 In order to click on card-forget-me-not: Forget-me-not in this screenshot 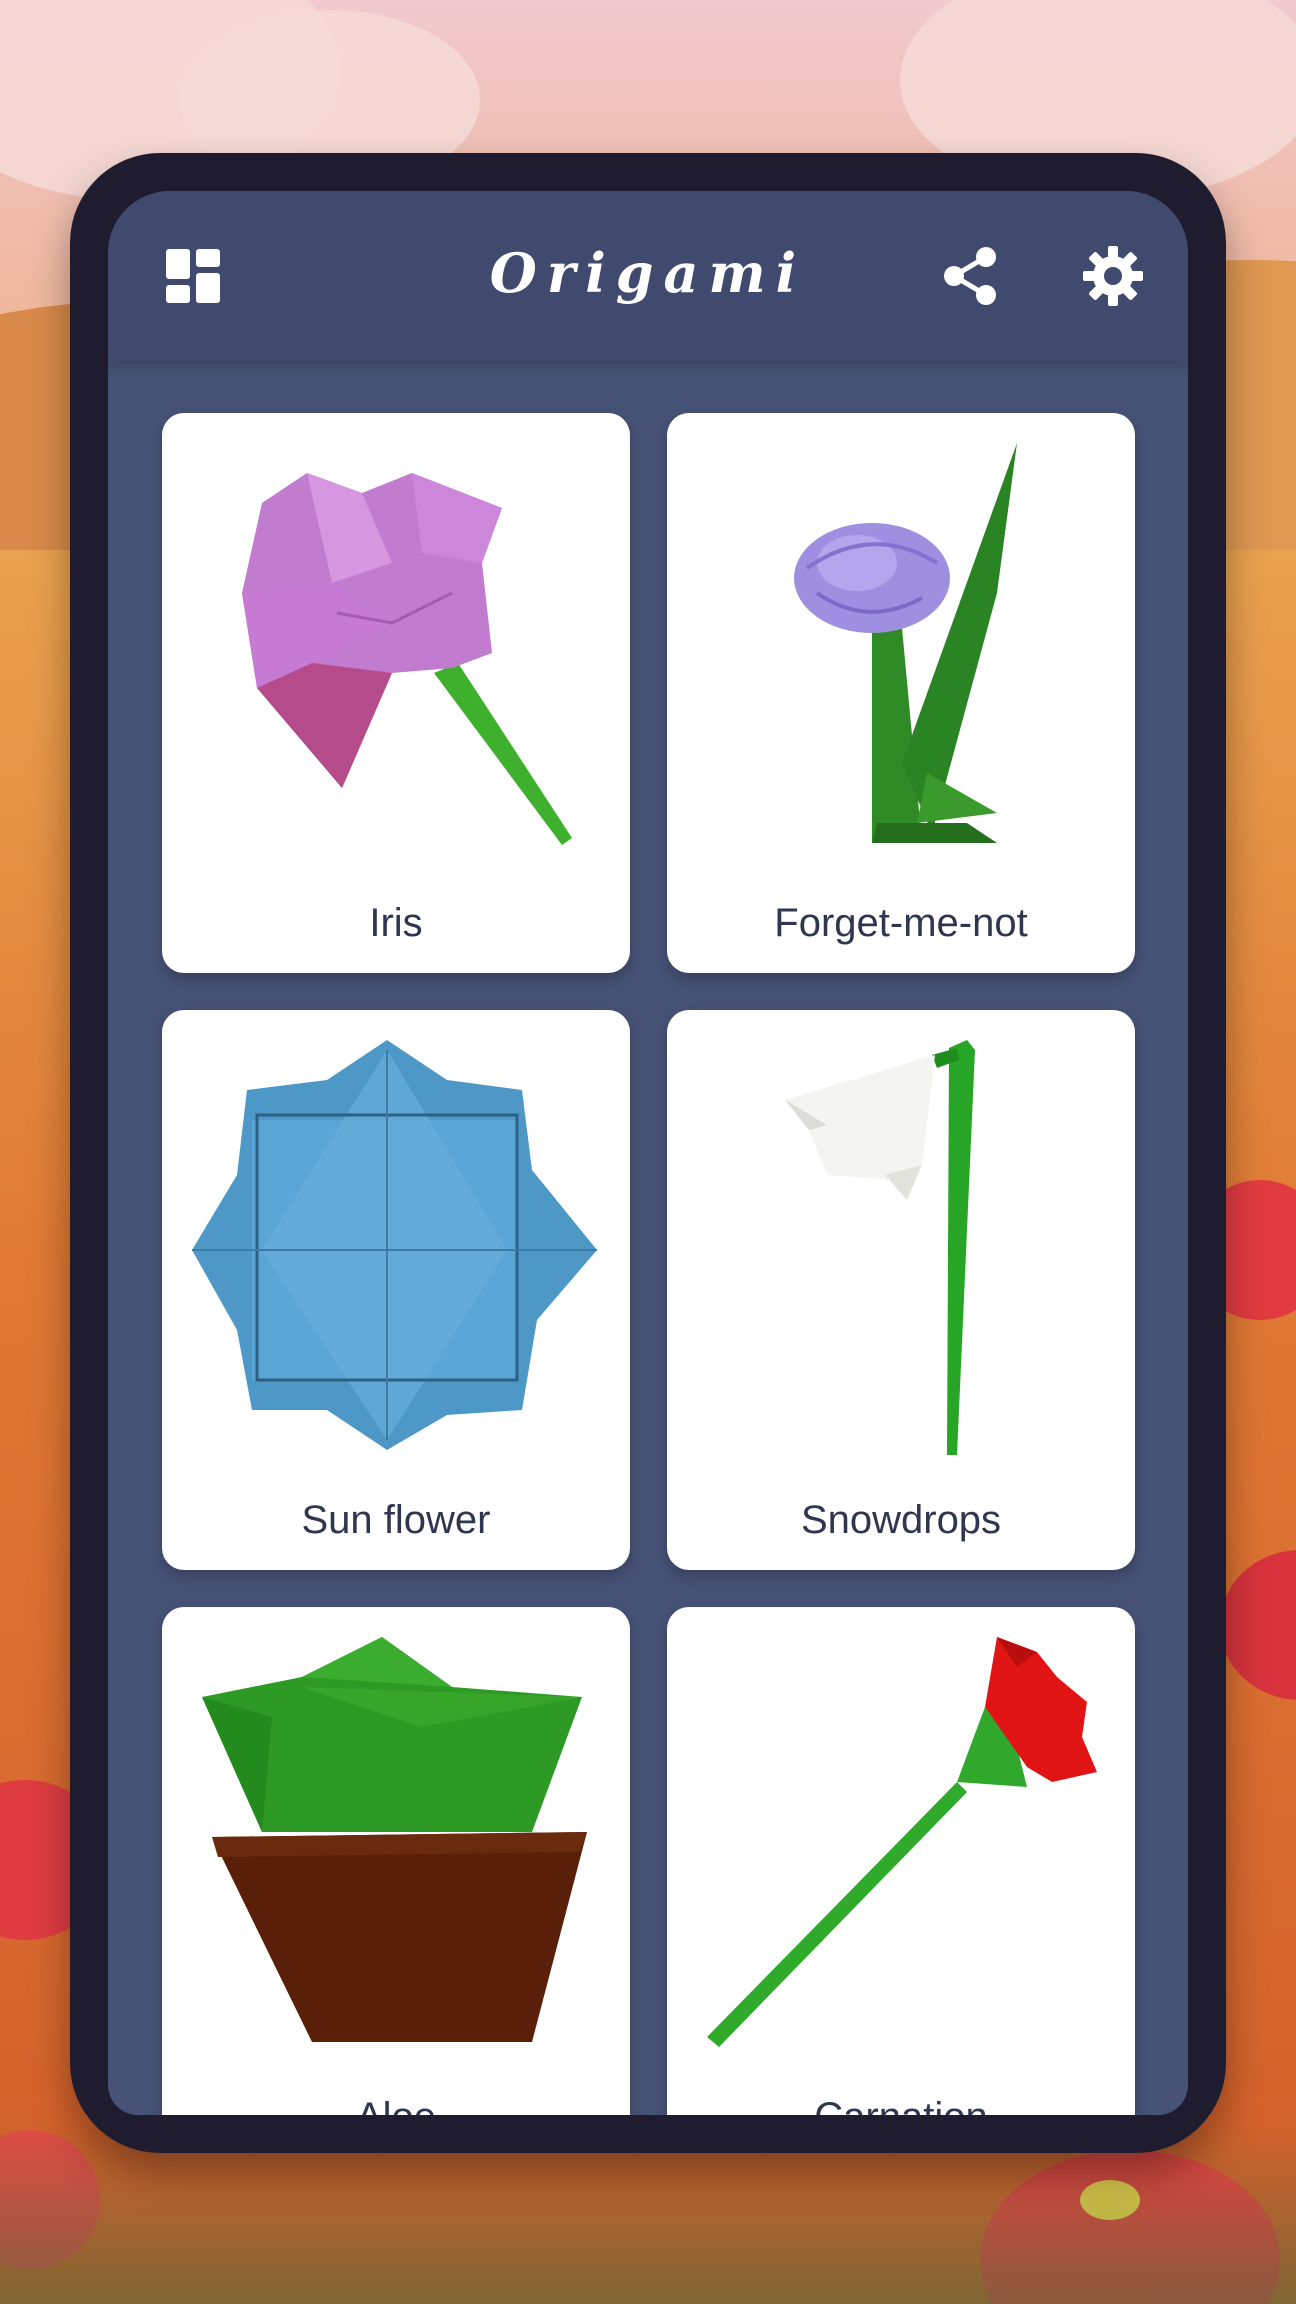, I will do `click(901, 693)`.